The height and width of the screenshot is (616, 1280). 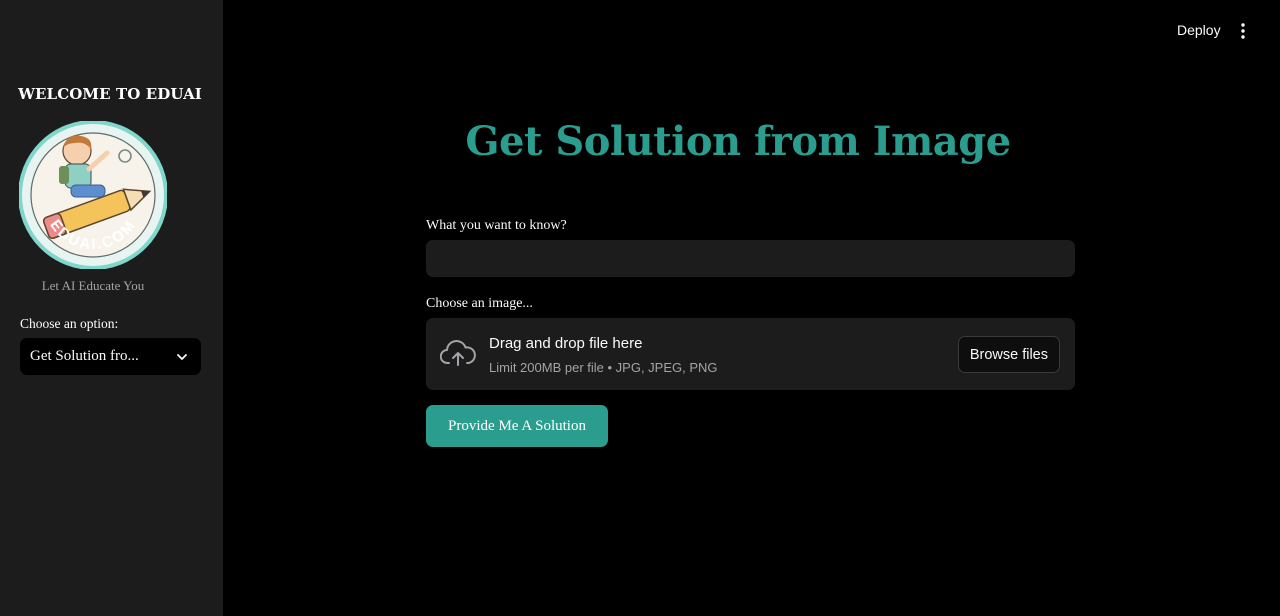 I want to click on question-input, so click(x=750, y=258).